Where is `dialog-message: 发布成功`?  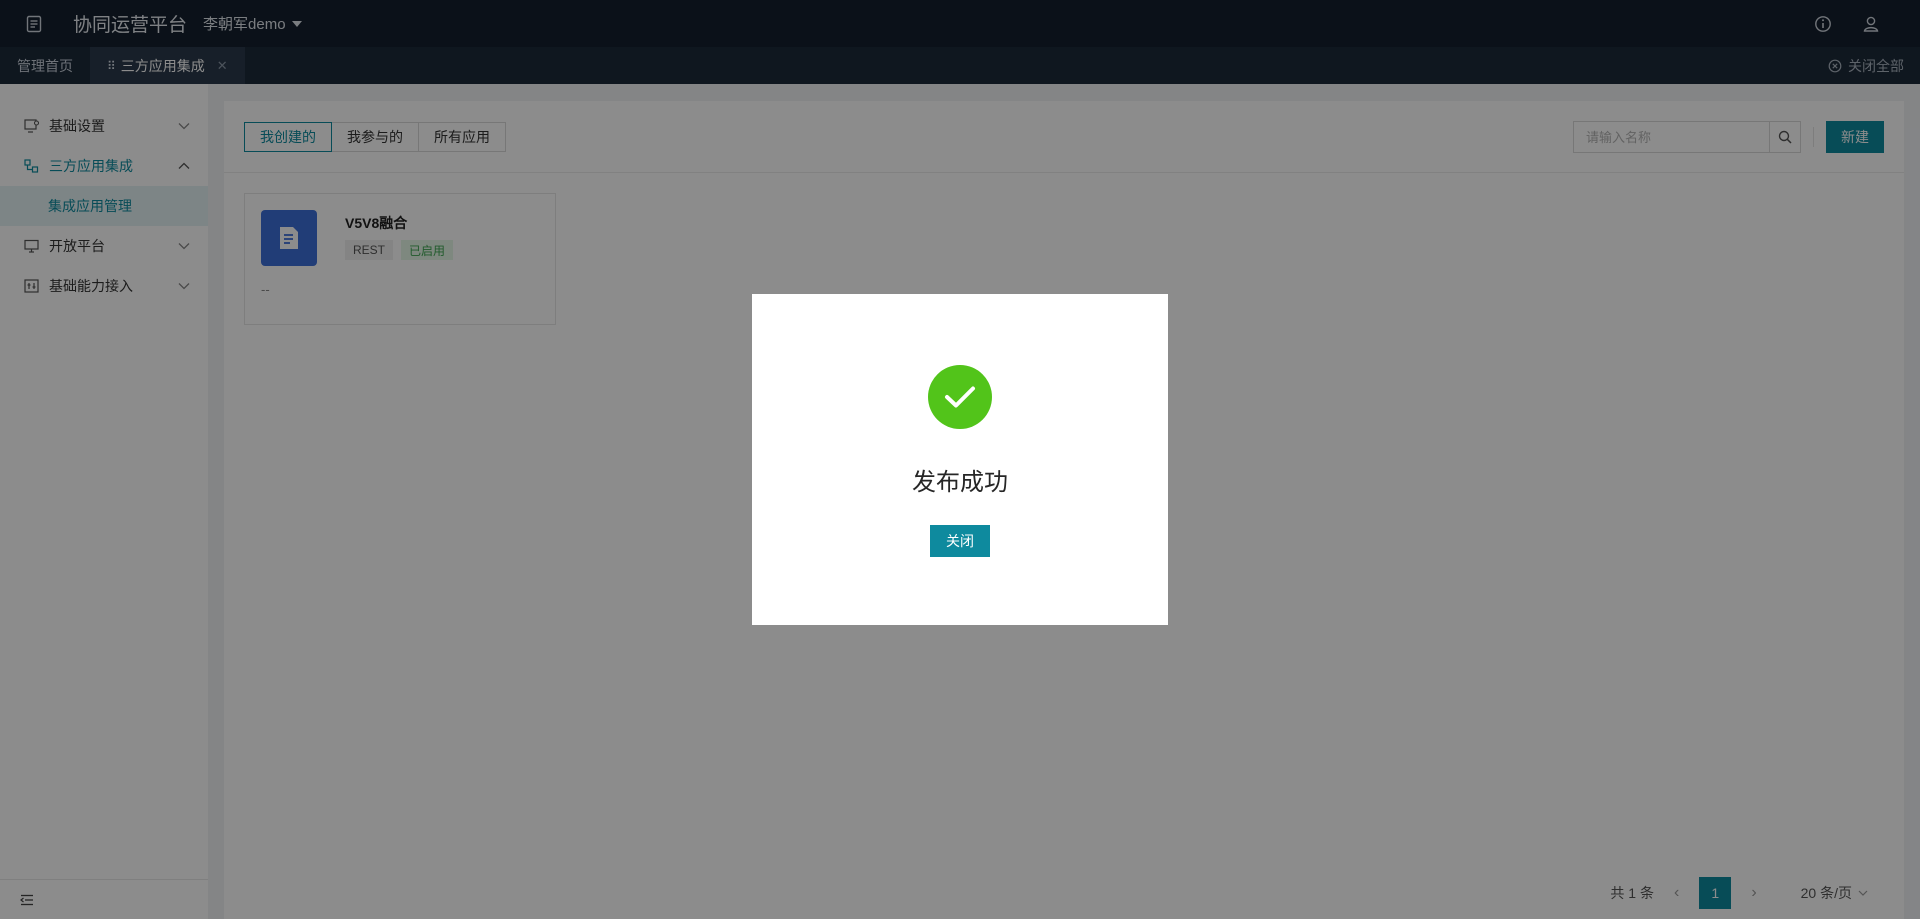 dialog-message: 发布成功 is located at coordinates (960, 482).